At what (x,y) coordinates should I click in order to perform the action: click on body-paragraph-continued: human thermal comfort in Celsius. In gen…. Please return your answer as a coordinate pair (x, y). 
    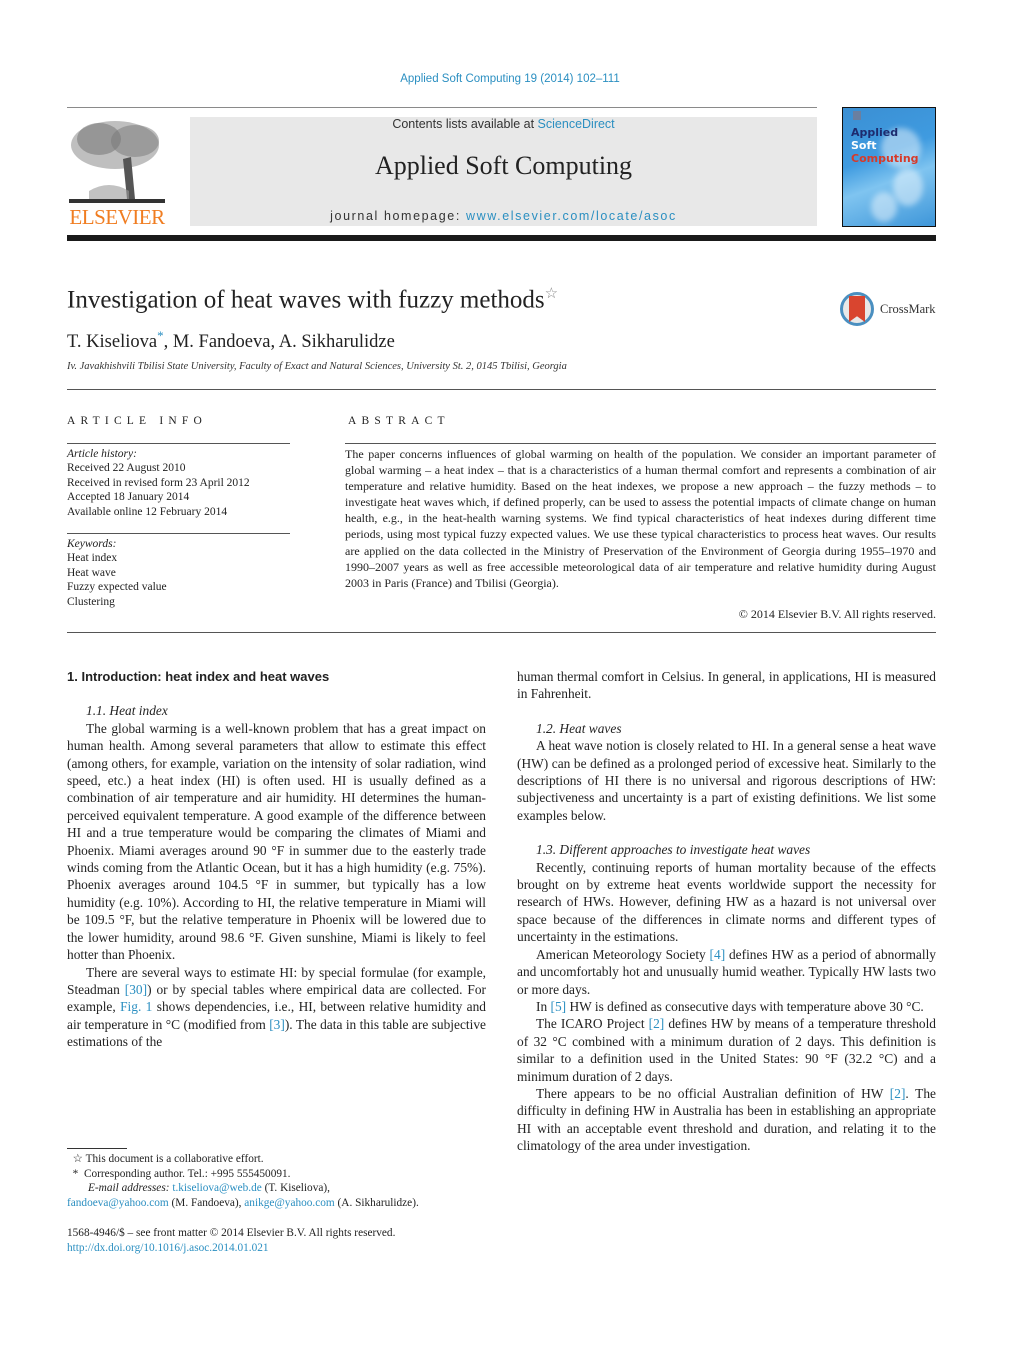
    Looking at the image, I should click on (726, 685).